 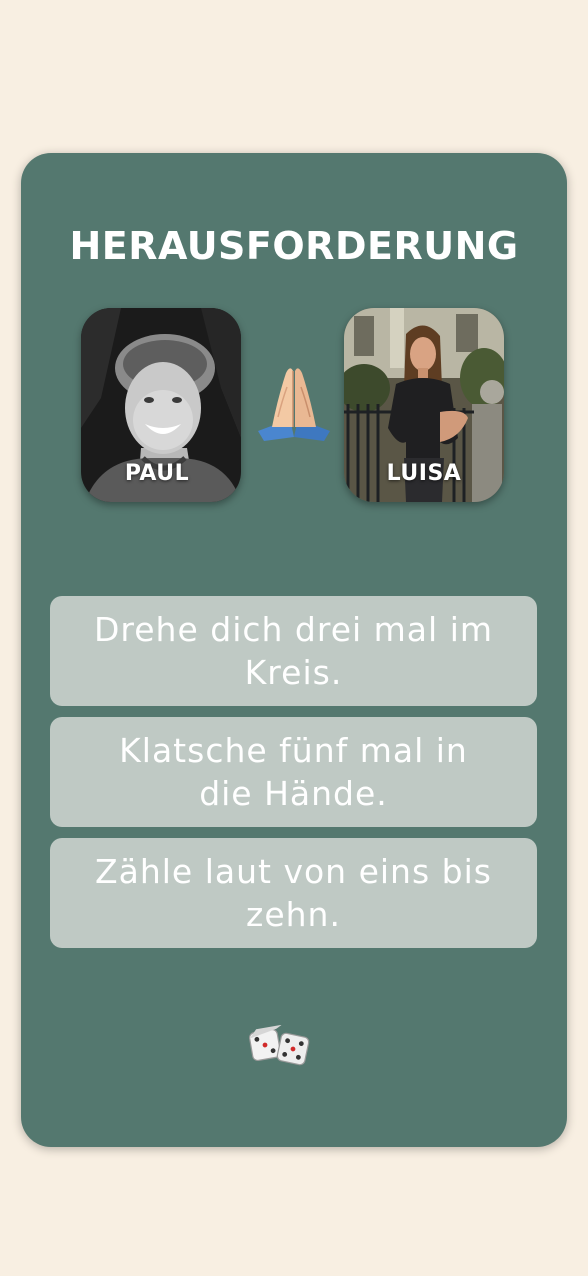 I want to click on challenge-option: Zähle laut von eins bis zehn., so click(x=293, y=893).